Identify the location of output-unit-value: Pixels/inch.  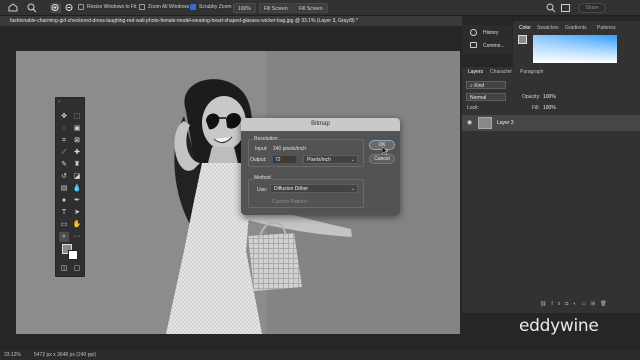
(319, 160).